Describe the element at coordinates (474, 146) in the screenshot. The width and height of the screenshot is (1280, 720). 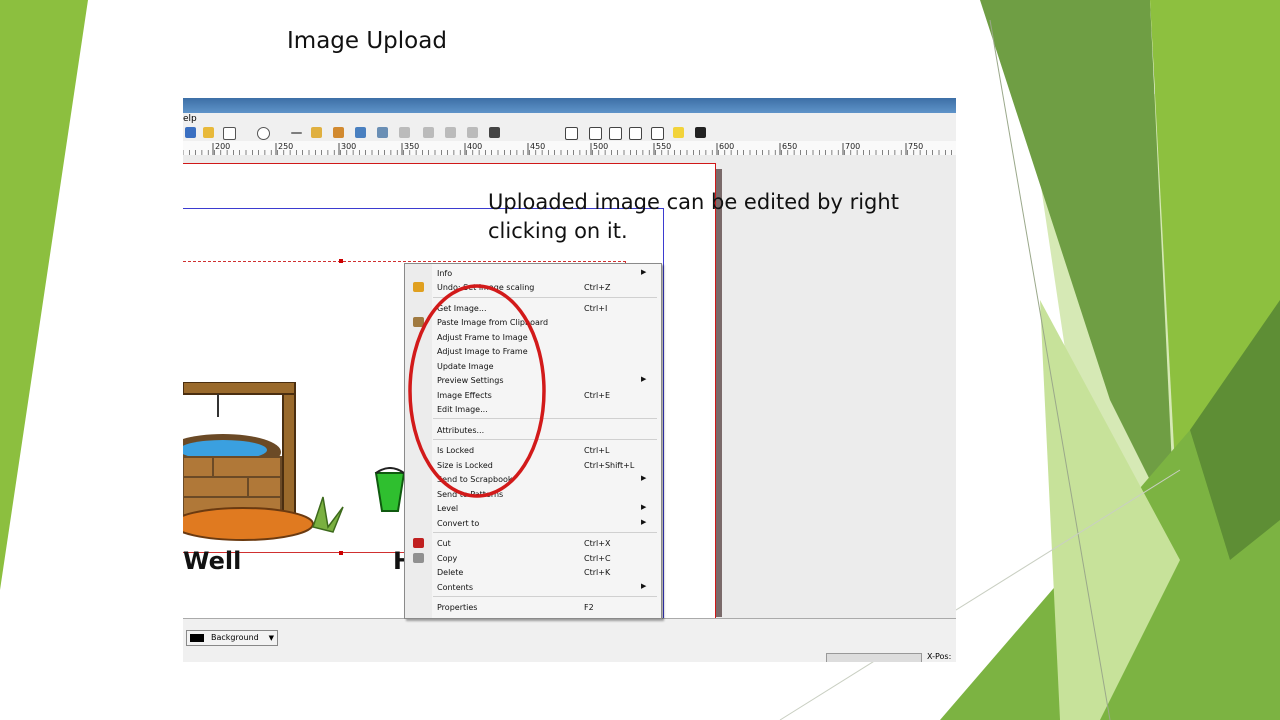
I see `ruler-tick-label: 400` at that location.